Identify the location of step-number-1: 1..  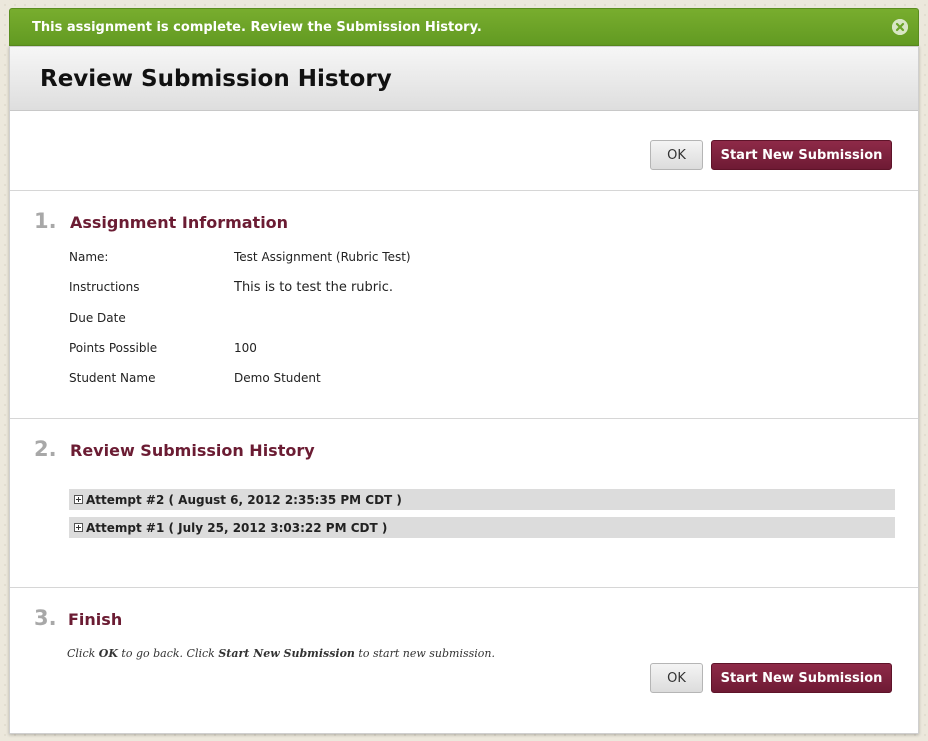
(45, 221).